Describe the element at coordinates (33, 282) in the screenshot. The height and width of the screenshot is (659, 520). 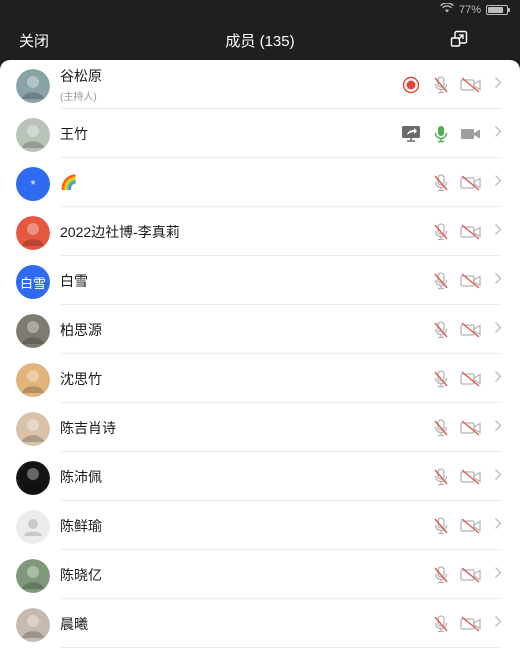
I see `avatar: 白雪` at that location.